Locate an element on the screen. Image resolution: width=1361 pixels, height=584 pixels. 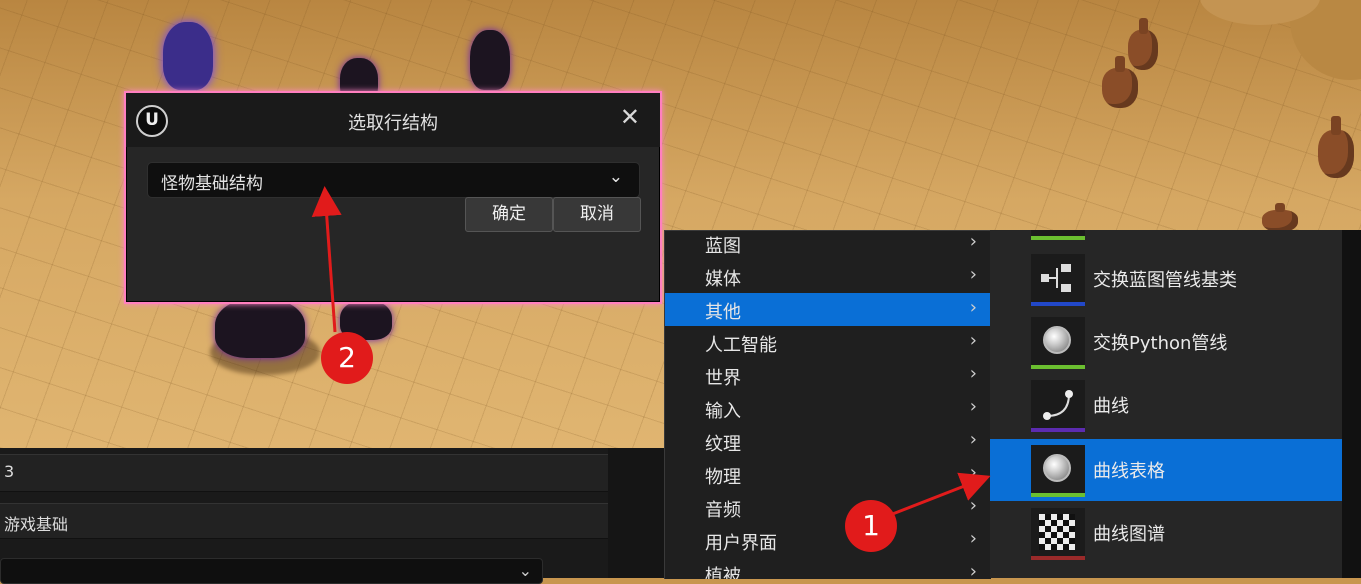
pick-row-structure-dialog: U 选取行结构 ✕ 怪物基础结构 ⌄ 确定 取消 is located at coordinates (393, 197).